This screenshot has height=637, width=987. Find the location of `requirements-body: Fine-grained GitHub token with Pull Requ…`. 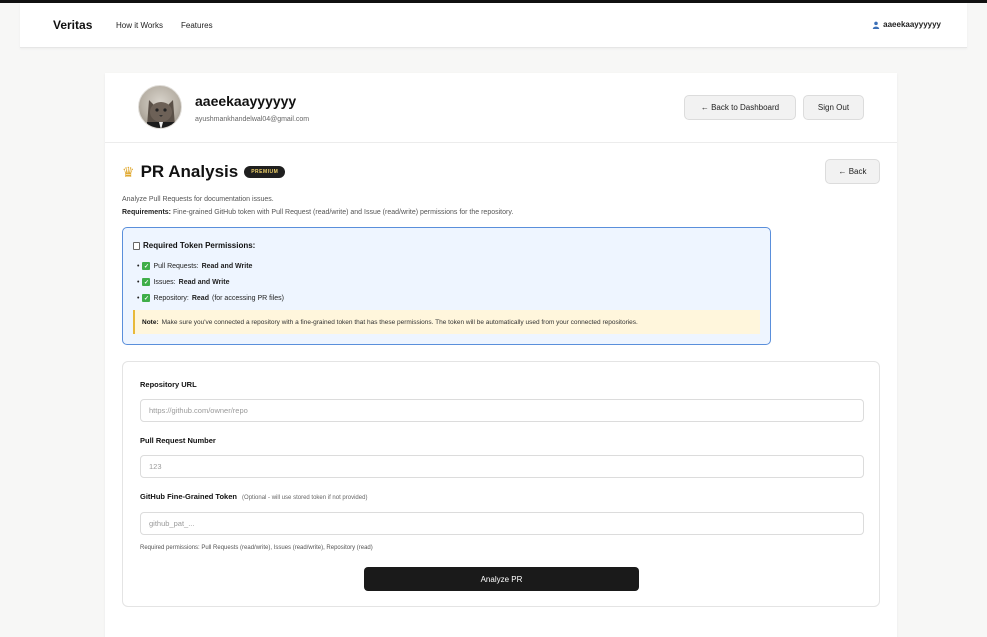

requirements-body: Fine-grained GitHub token with Pull Requ… is located at coordinates (343, 212).